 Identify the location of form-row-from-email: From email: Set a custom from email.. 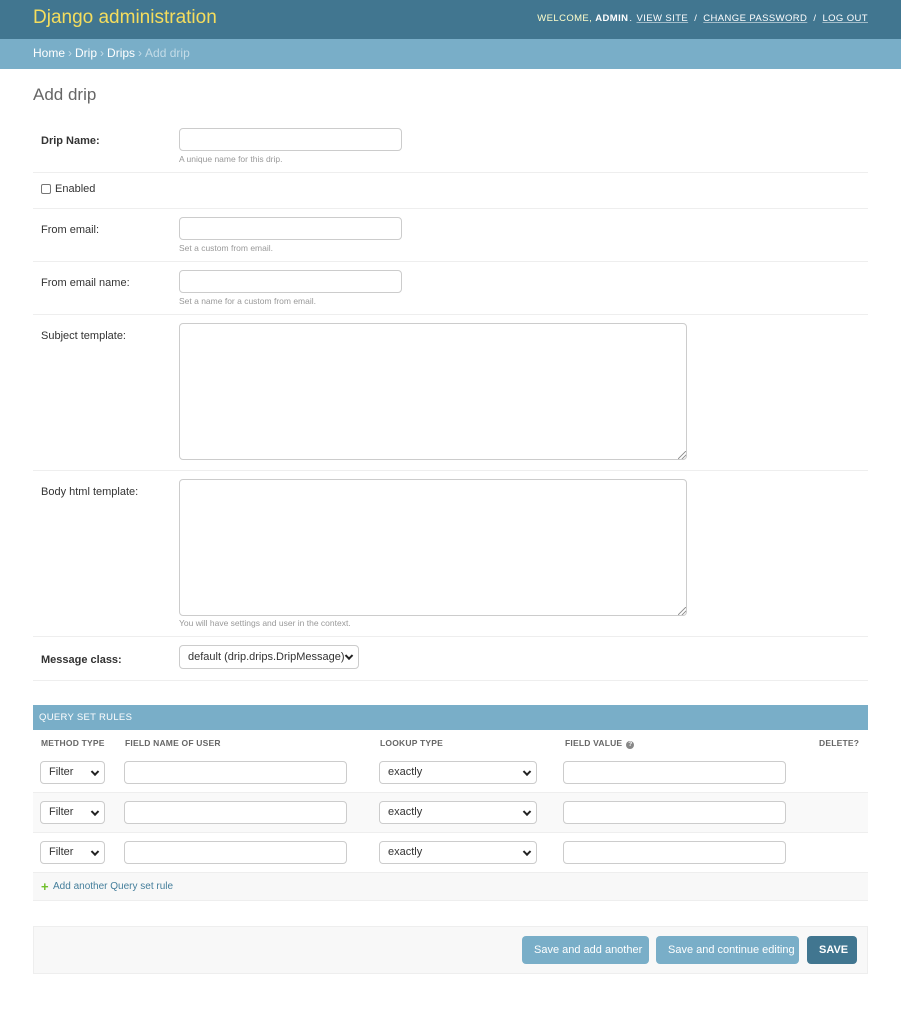
(450, 235).